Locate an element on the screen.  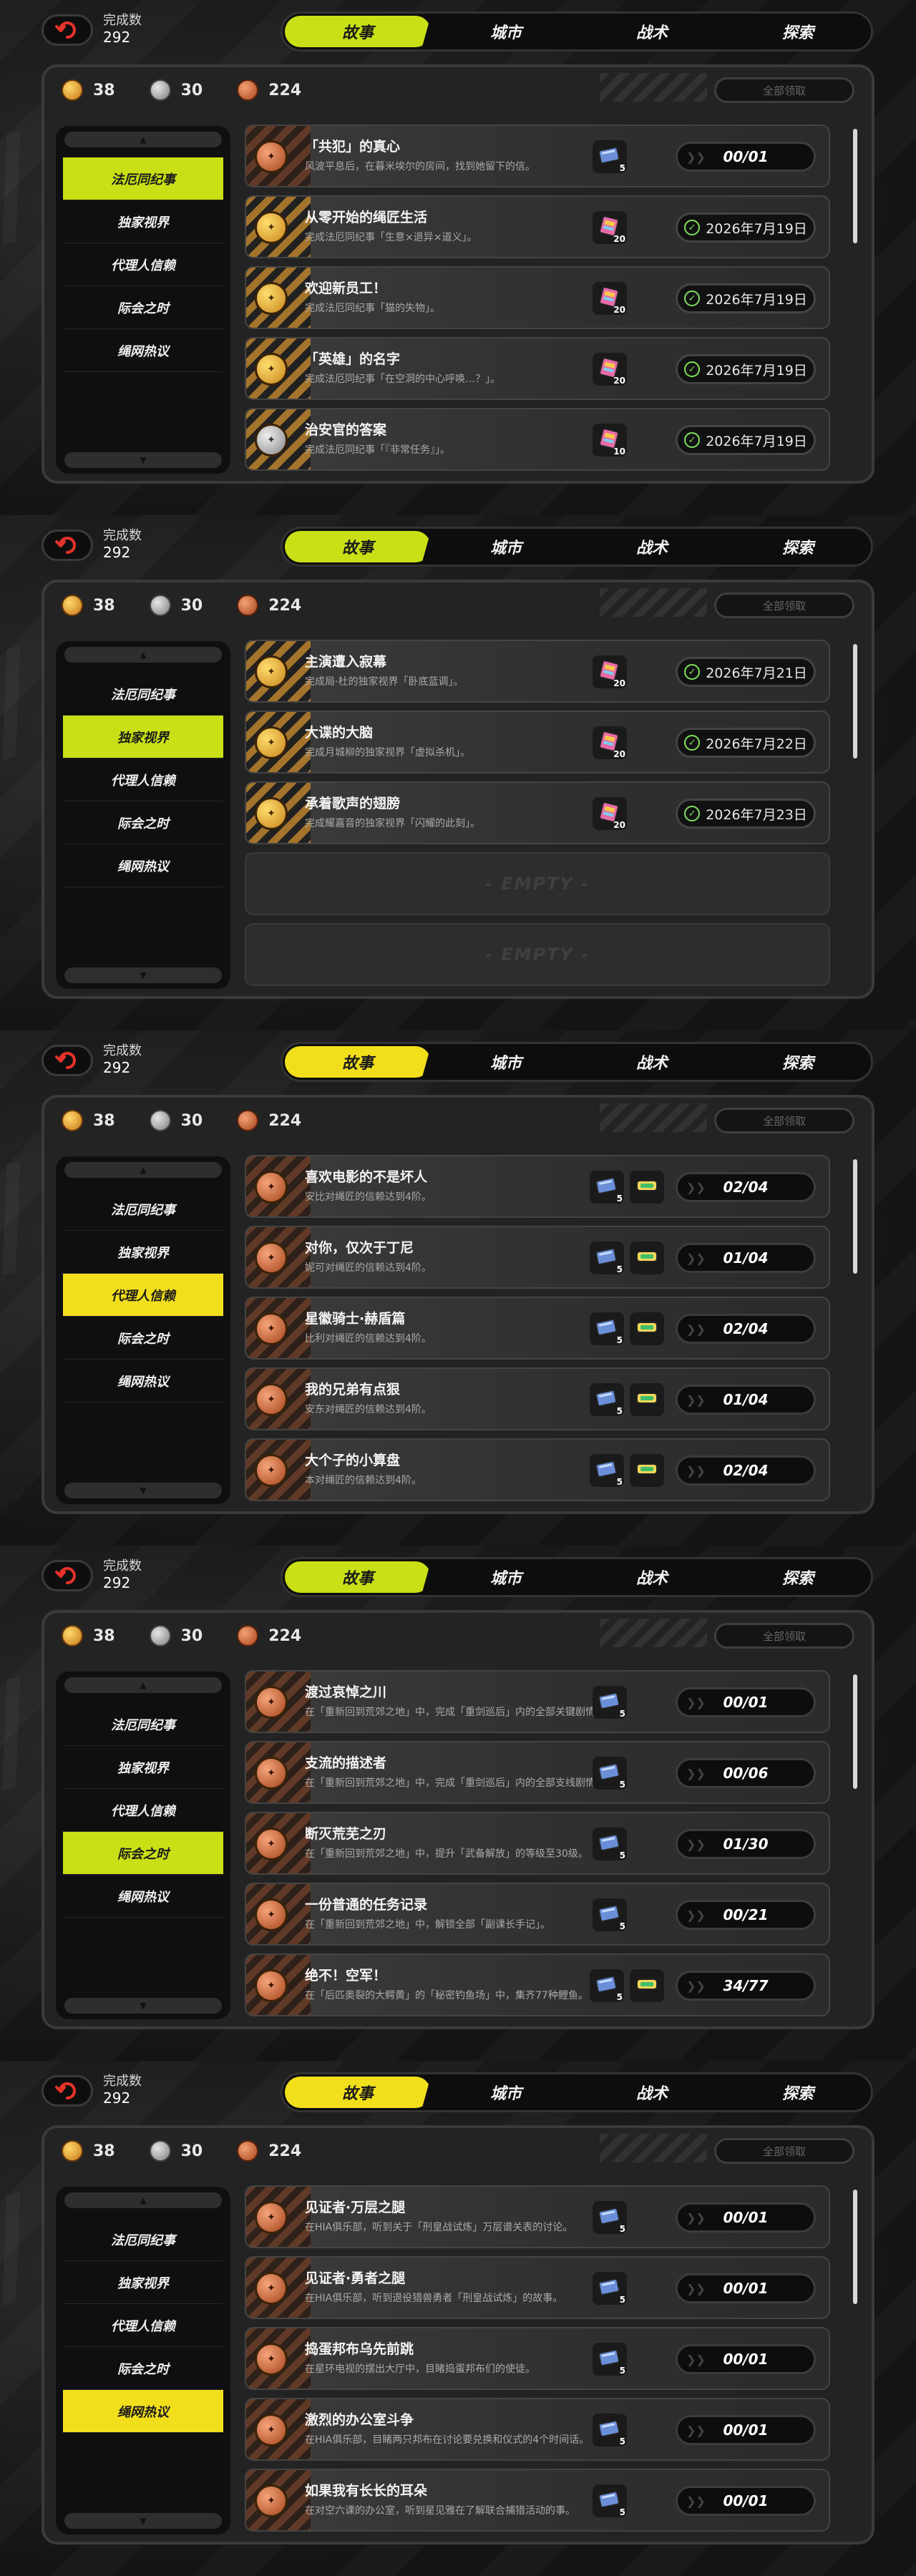
achievement-row: ✦ 「共犯」的真心 风波平息后，在暮米埃尔的房间，找到她留下的信。 5 ❯❯ 00/01 is located at coordinates (537, 156).